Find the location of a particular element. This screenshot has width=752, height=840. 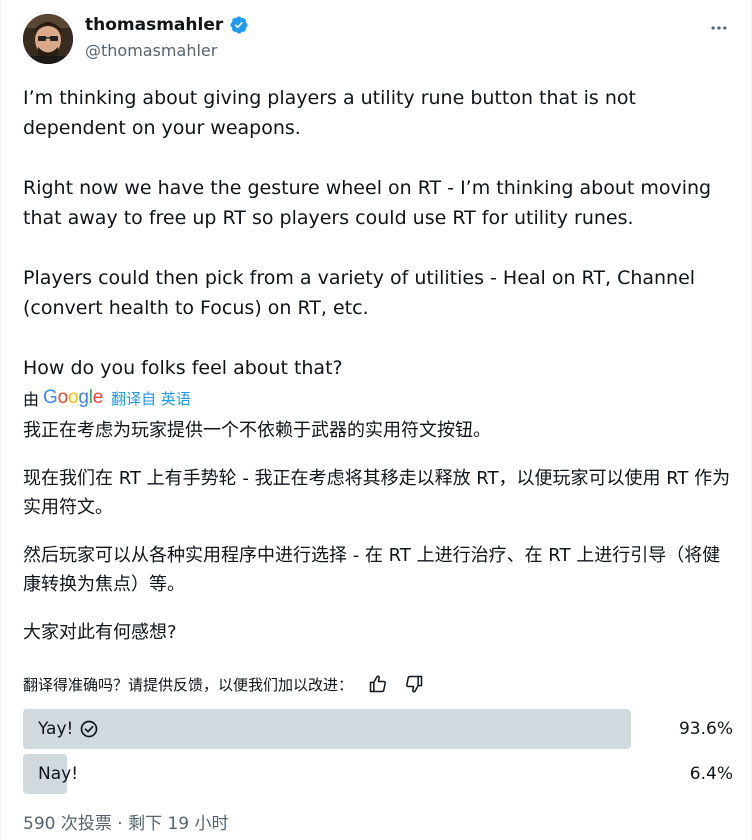

more-options-button is located at coordinates (719, 28).